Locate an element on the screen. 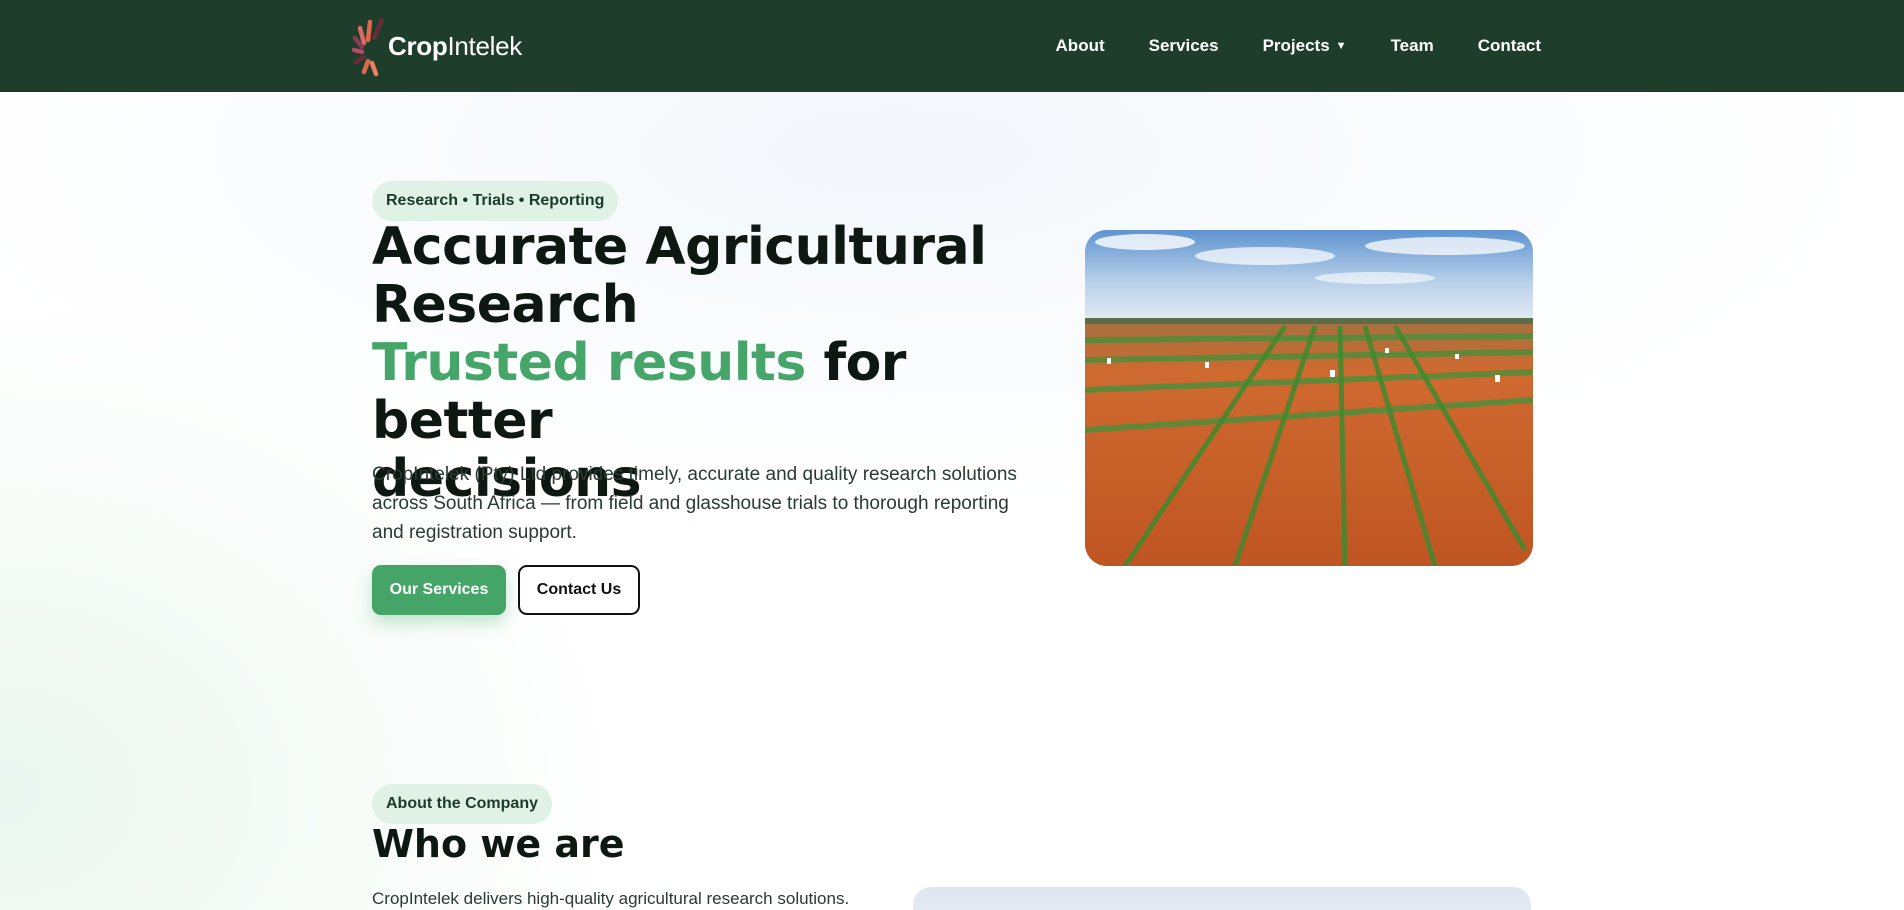  main-nav: About Services Projects ▼ Team Contact is located at coordinates (1298, 46).